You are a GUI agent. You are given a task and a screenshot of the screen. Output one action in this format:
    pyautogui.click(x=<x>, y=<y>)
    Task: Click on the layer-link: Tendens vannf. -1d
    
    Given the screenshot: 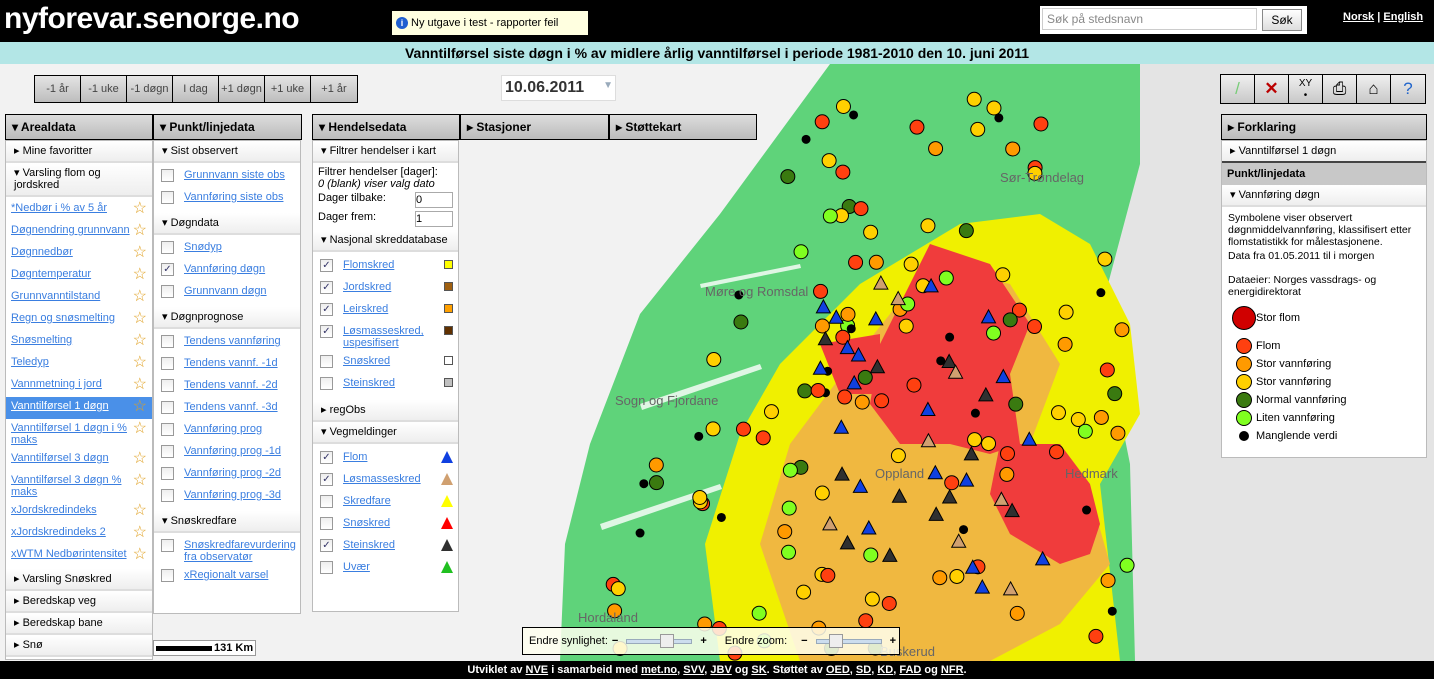 What is the action you would take?
    pyautogui.click(x=239, y=363)
    